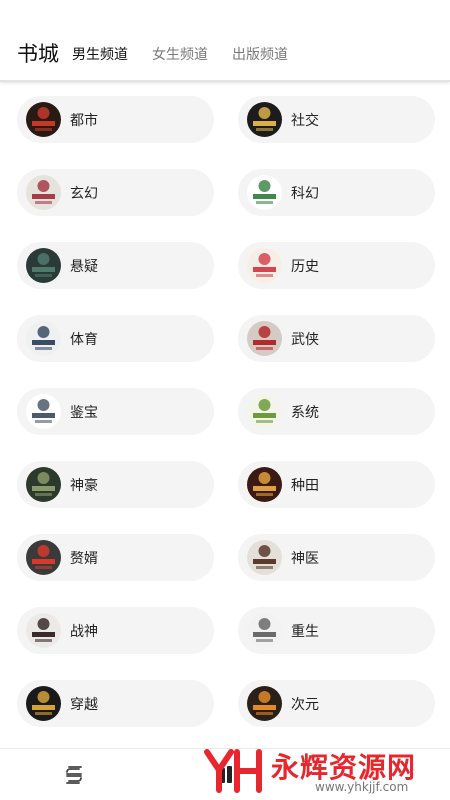 The height and width of the screenshot is (800, 450). Describe the element at coordinates (115, 265) in the screenshot. I see `category-item: 悬疑` at that location.